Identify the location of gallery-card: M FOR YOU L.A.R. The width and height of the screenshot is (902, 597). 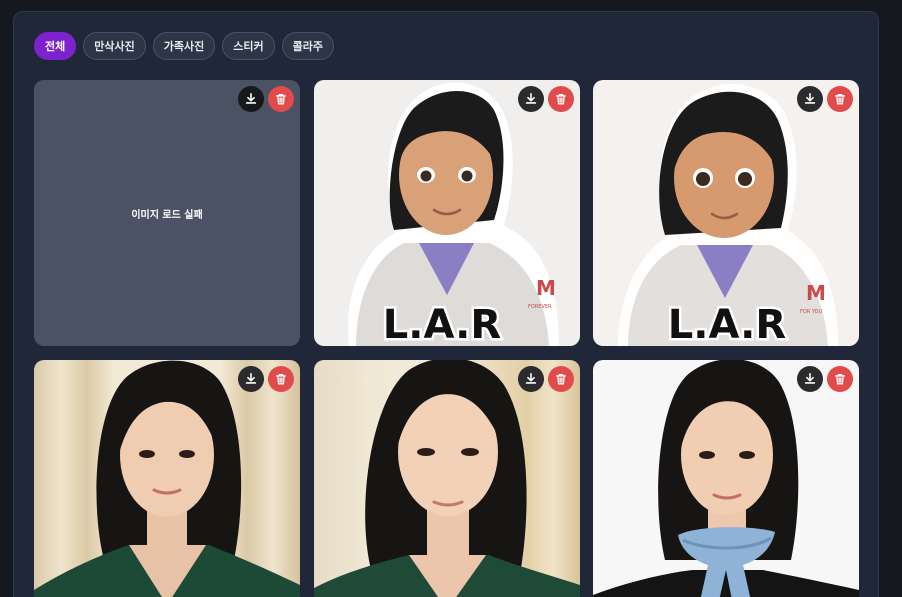
(726, 213).